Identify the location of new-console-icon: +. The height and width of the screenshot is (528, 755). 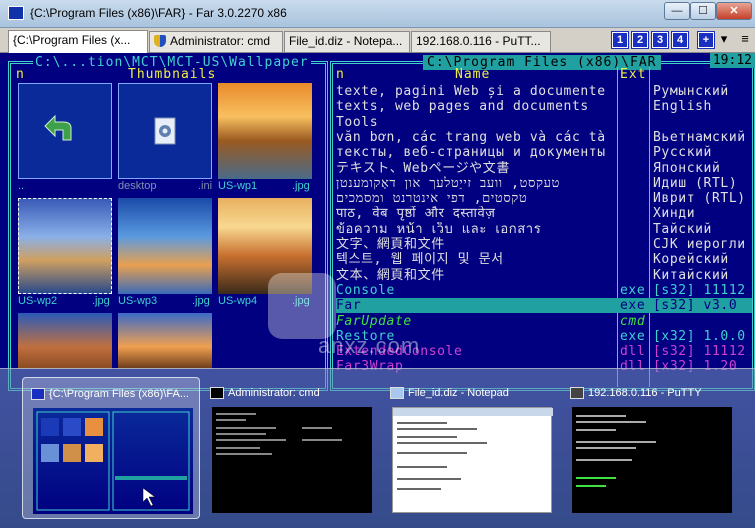
(706, 40).